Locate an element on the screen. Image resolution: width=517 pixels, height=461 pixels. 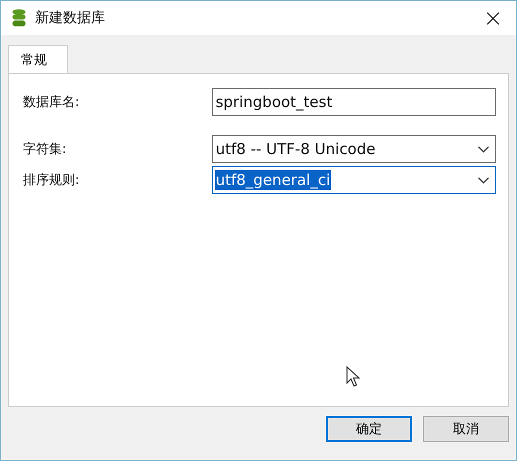
text-field: springboot_test is located at coordinates (354, 102).